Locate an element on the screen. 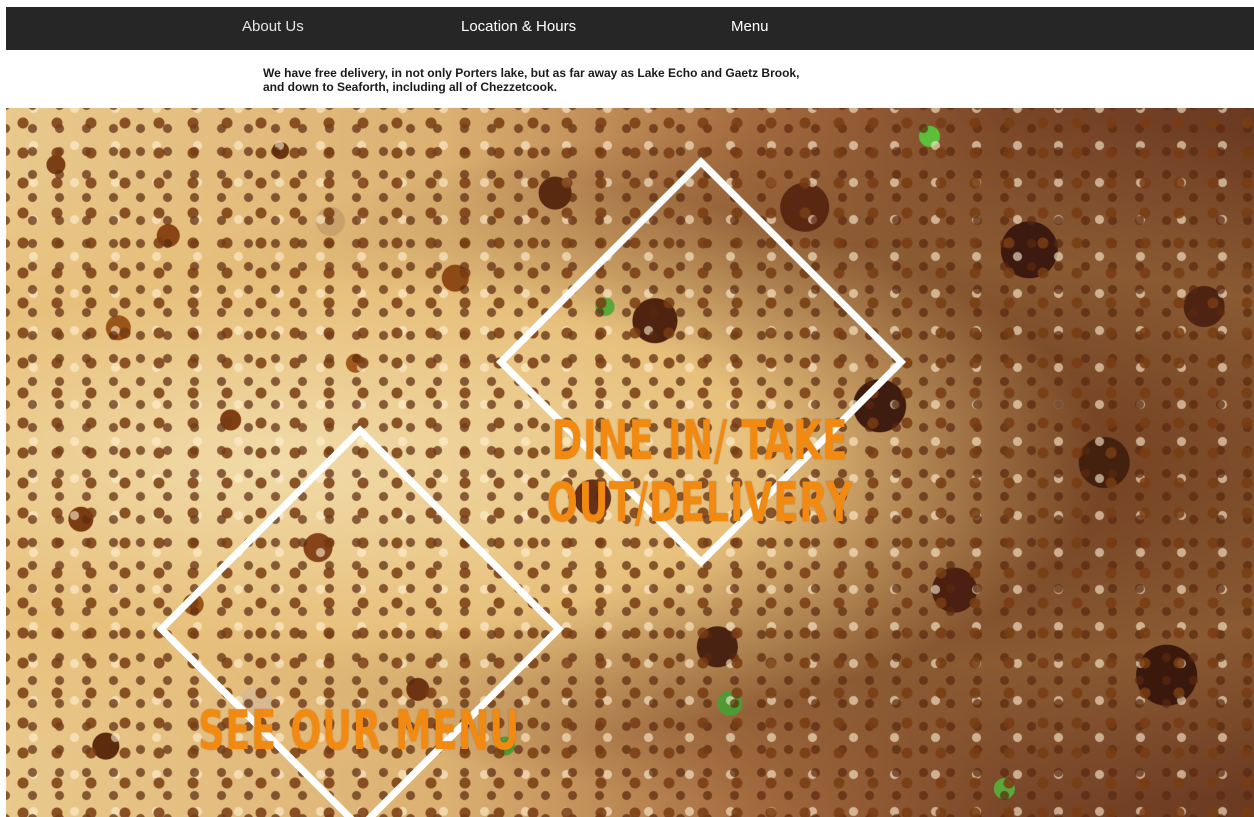 The height and width of the screenshot is (817, 1254). dine-in-takeout-delivery-button: DINE IN/ TAKE OUT/DELIVERY is located at coordinates (700, 472).